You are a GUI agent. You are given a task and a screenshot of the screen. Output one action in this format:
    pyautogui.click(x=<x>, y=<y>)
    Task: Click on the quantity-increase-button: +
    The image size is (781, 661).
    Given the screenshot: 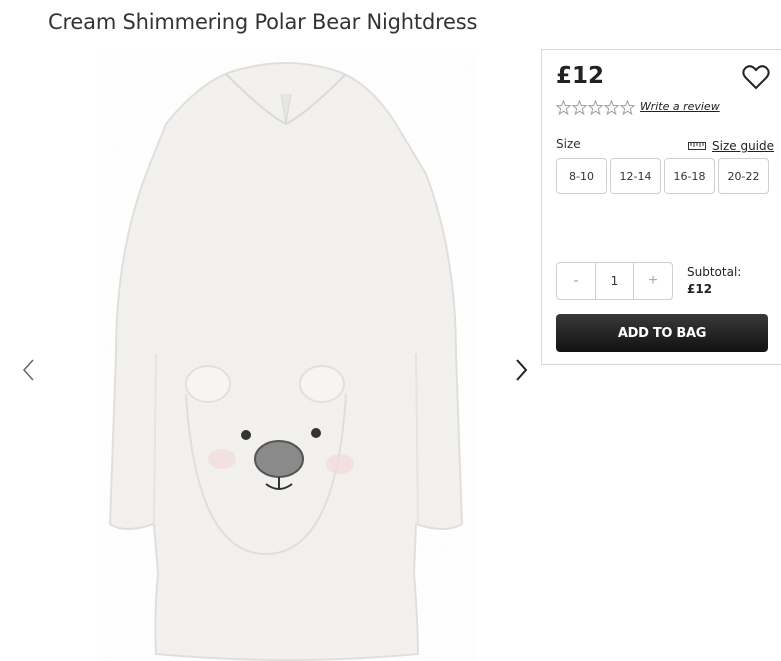 What is the action you would take?
    pyautogui.click(x=653, y=281)
    